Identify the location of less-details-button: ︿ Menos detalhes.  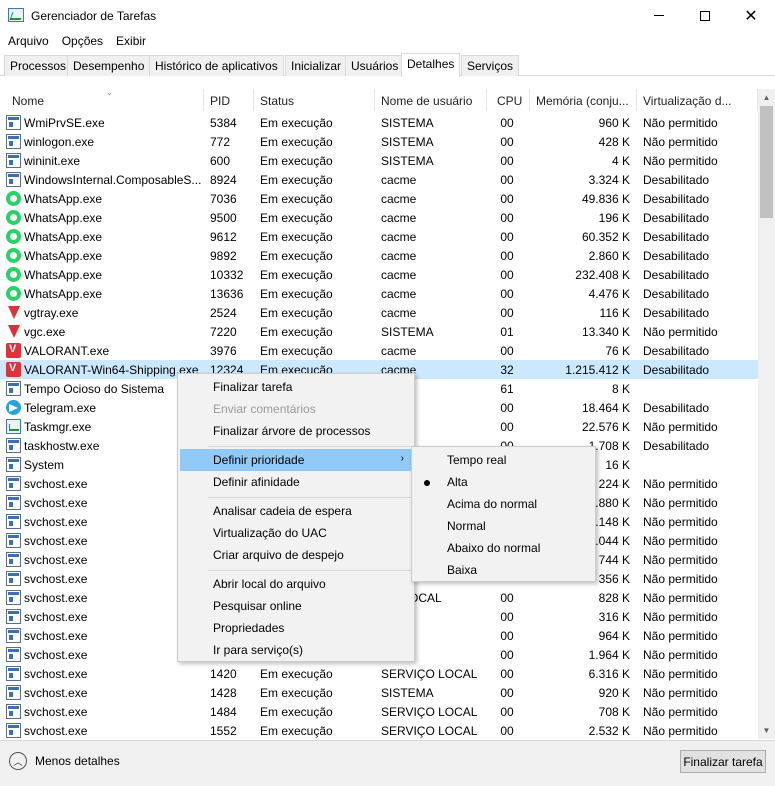
(64, 761).